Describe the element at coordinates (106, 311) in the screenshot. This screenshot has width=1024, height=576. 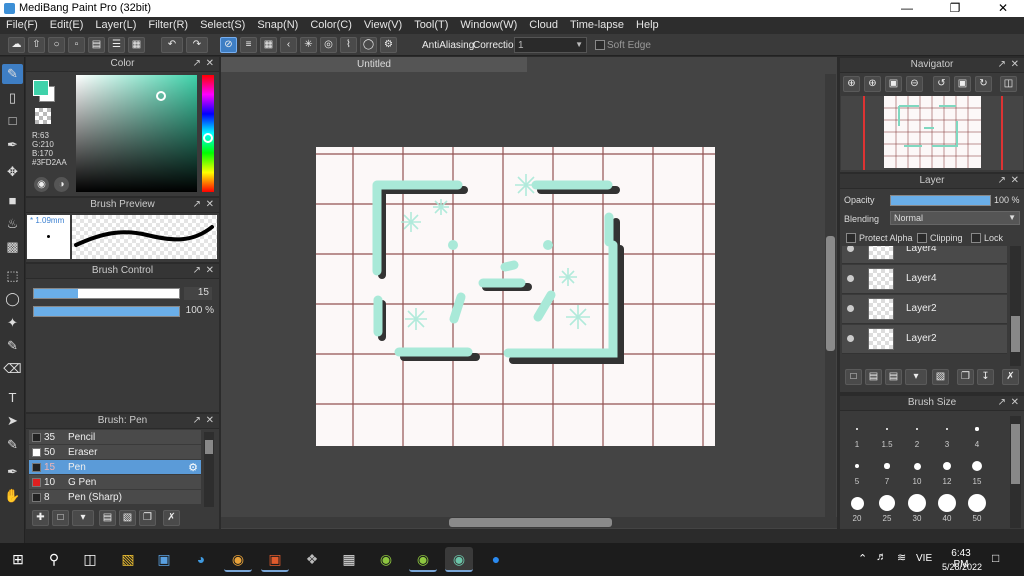
I see `brush-opacity-slider` at that location.